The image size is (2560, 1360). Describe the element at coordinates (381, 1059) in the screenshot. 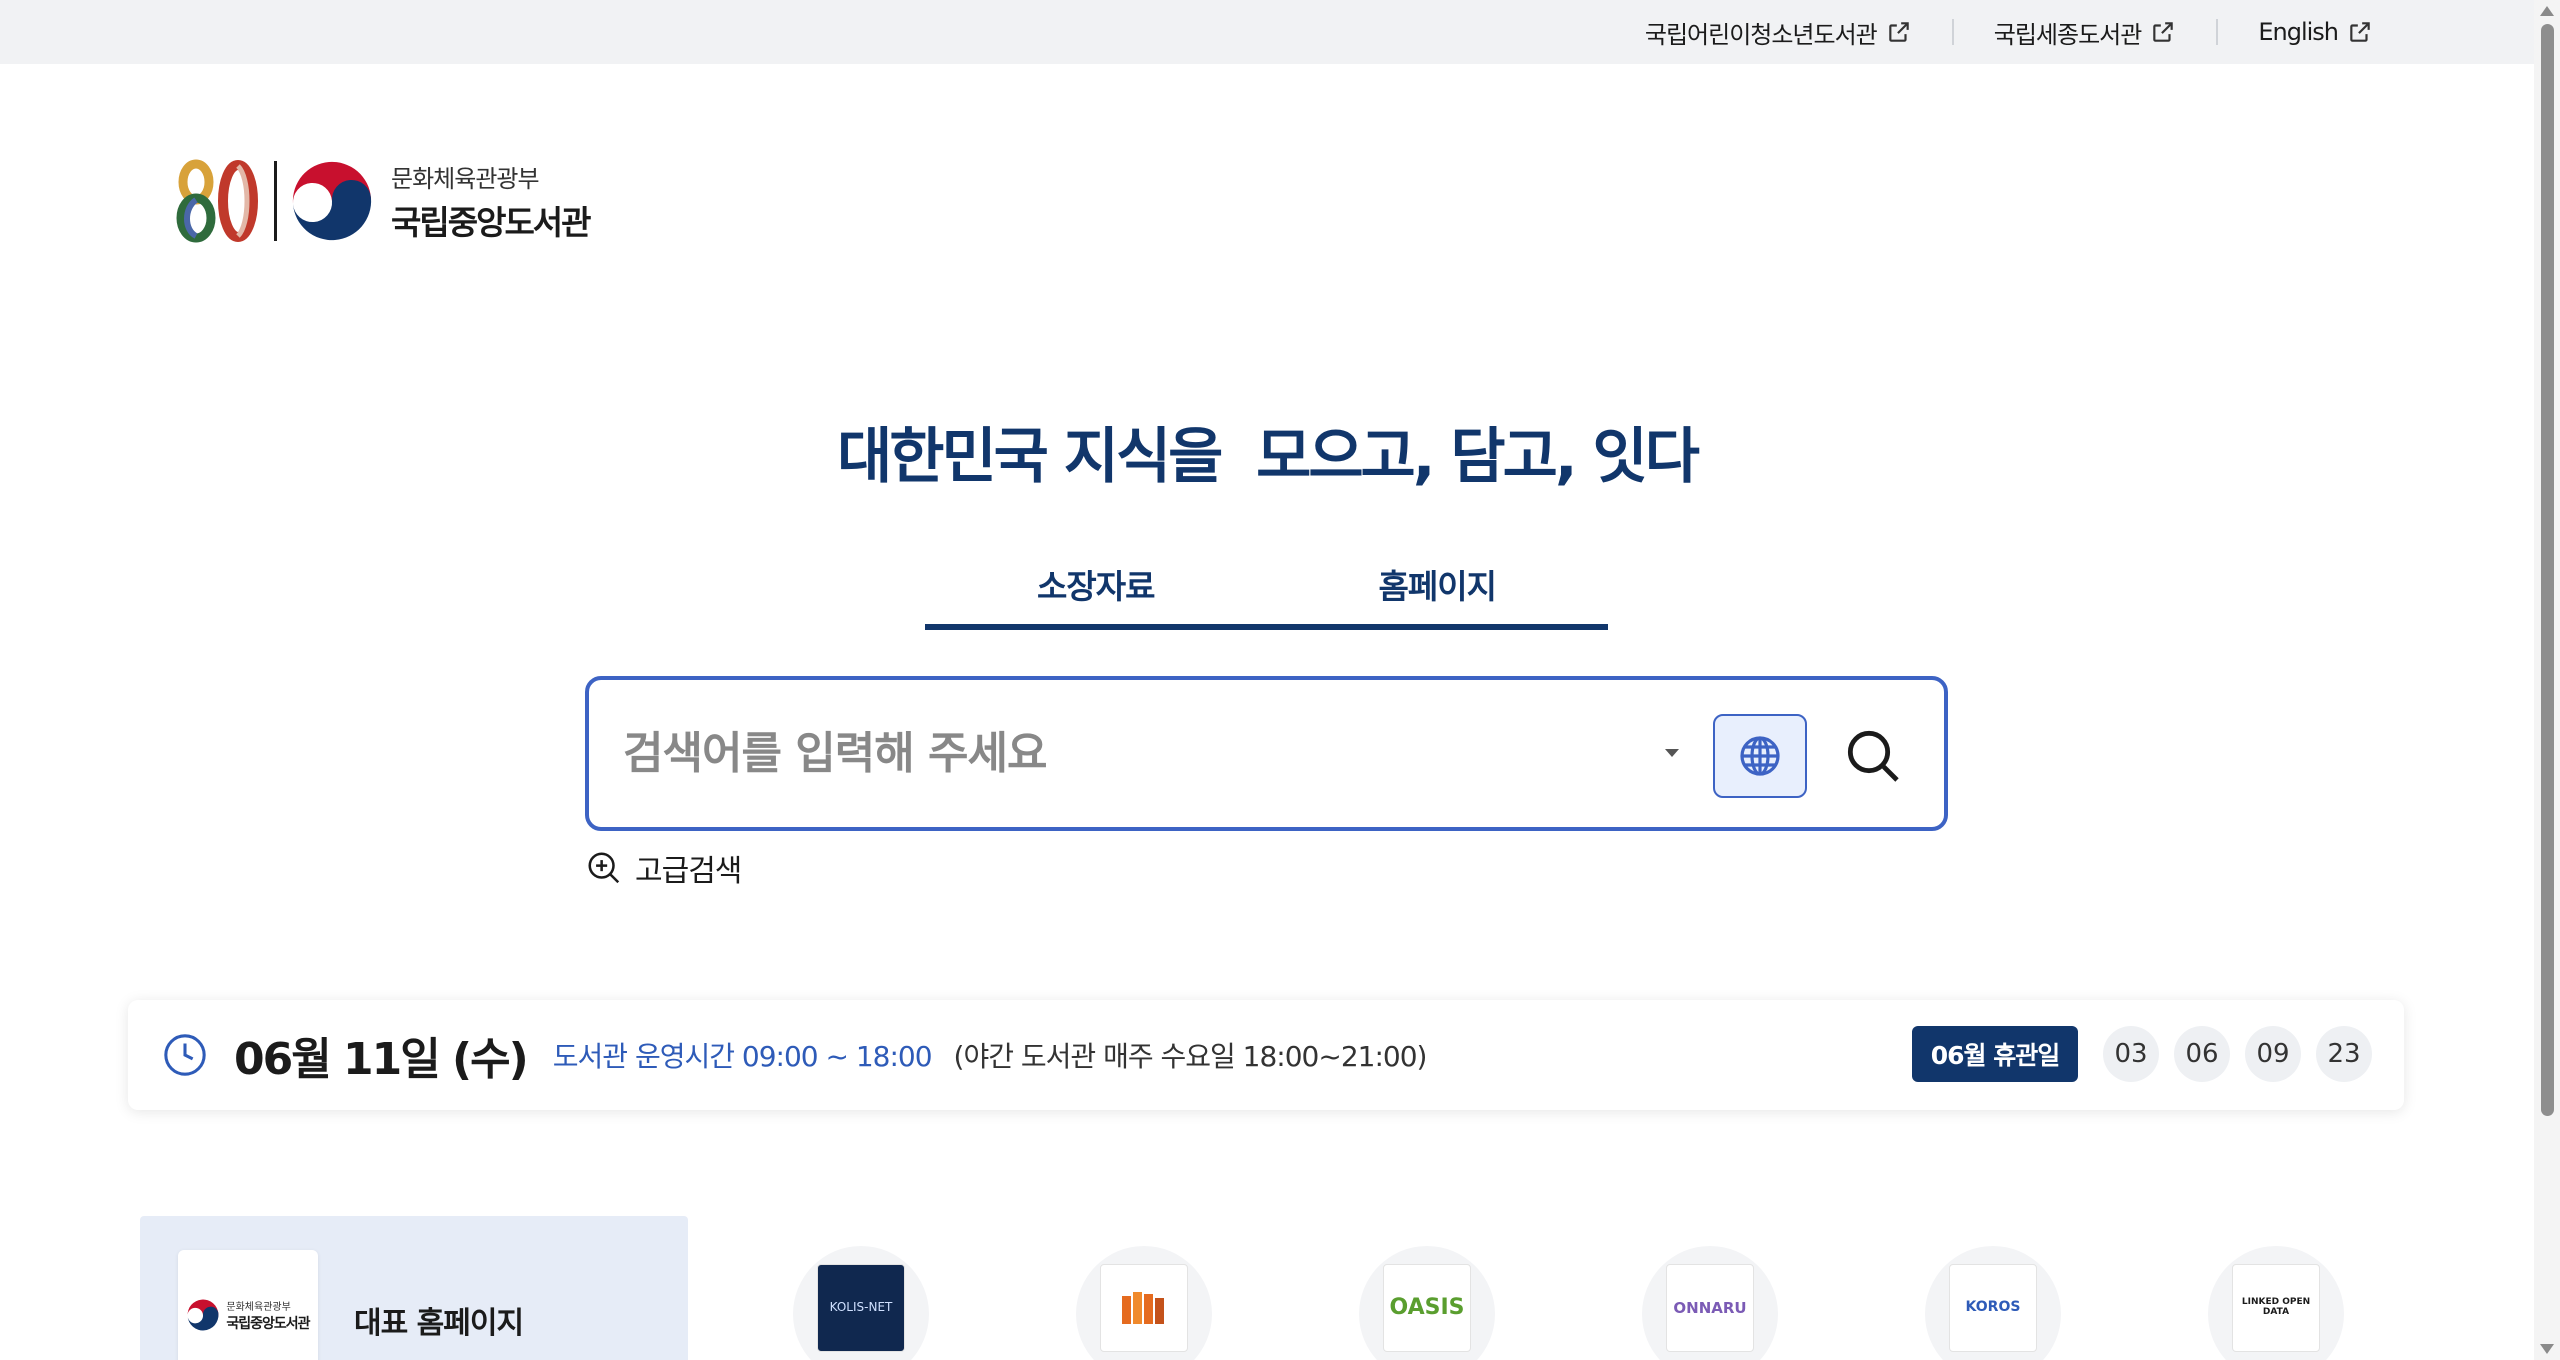

I see `today-date: 06월 11일 (수)` at that location.